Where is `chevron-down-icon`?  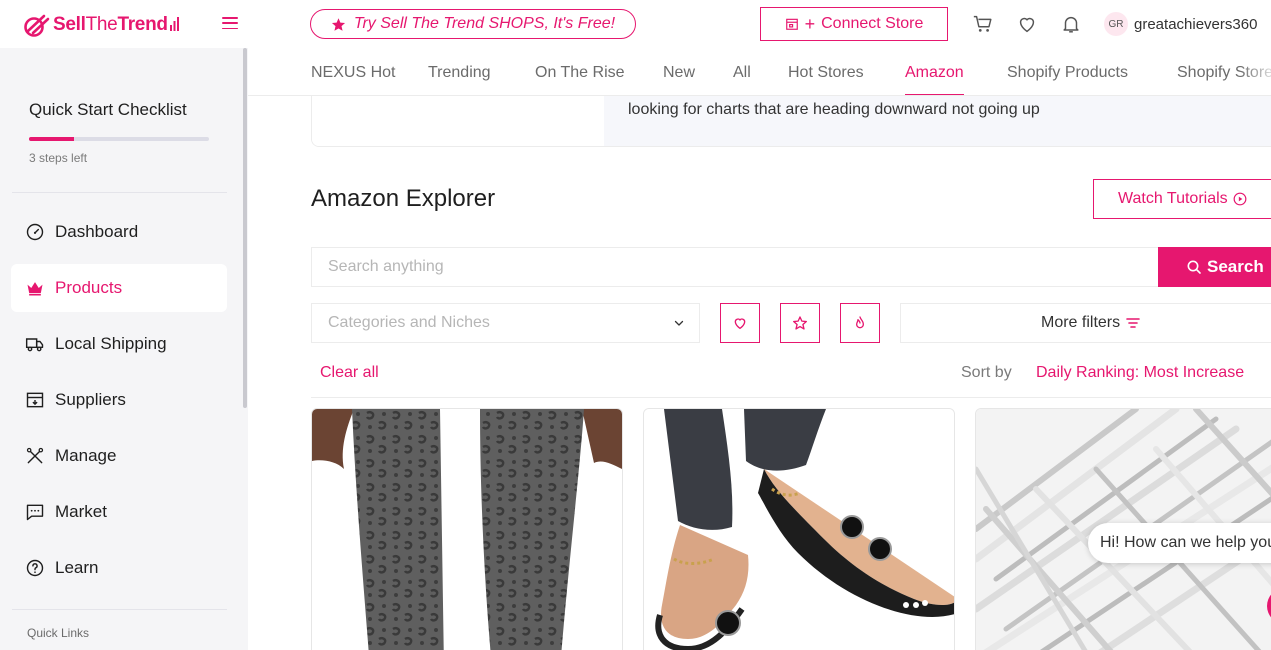 chevron-down-icon is located at coordinates (679, 323).